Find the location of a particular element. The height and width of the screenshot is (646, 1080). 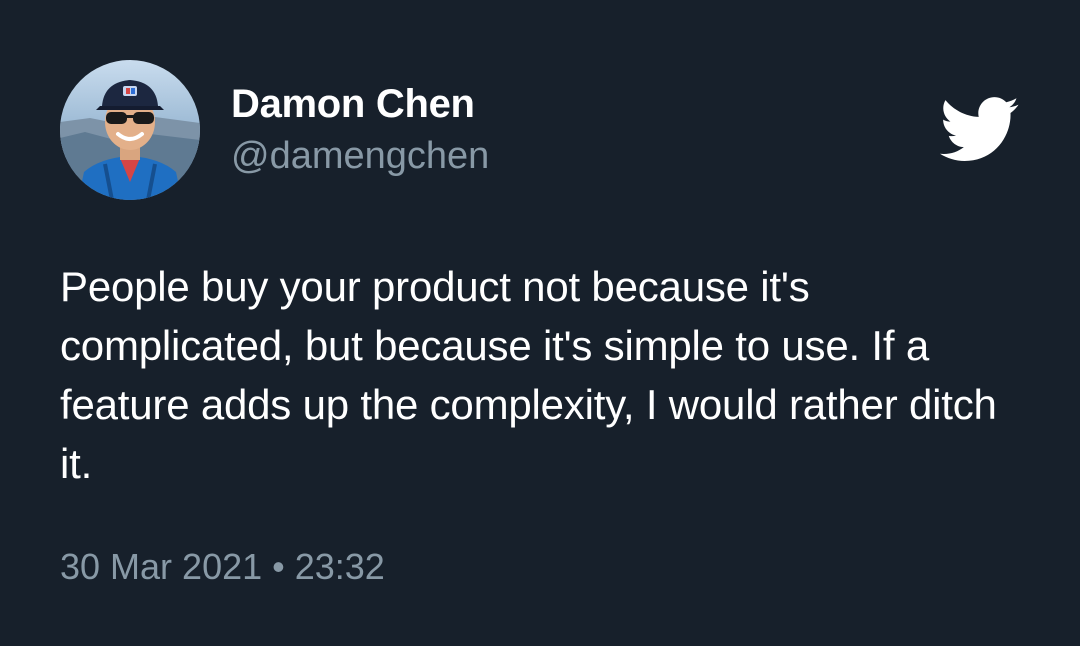

avatar is located at coordinates (130, 130).